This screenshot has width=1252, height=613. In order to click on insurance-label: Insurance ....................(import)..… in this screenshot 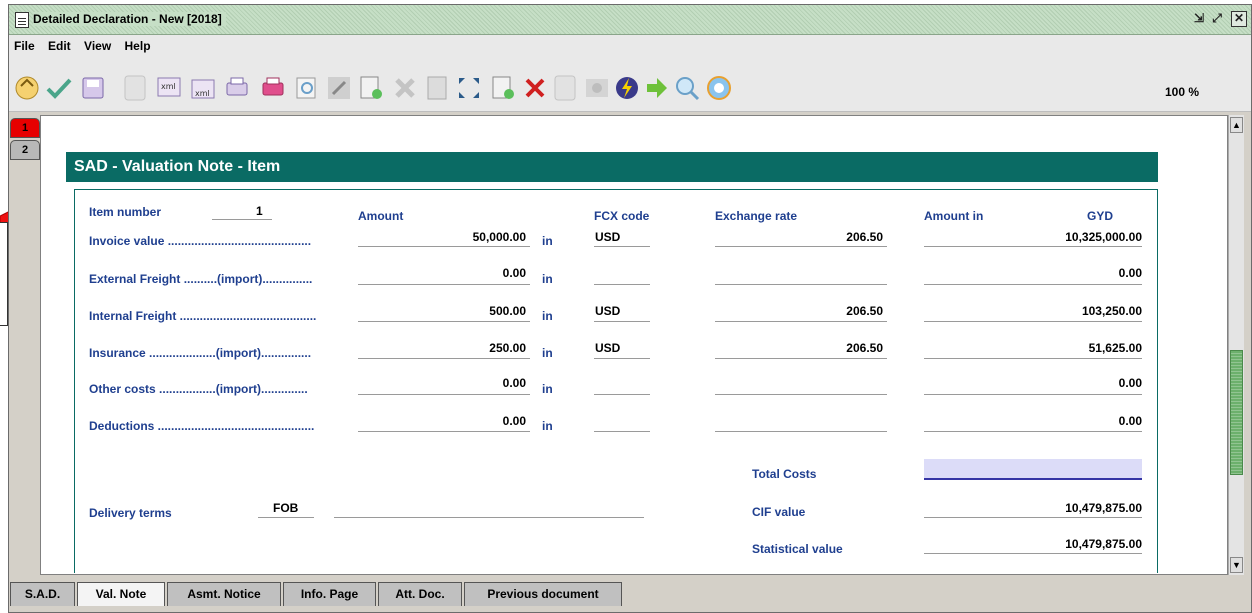, I will do `click(200, 353)`.